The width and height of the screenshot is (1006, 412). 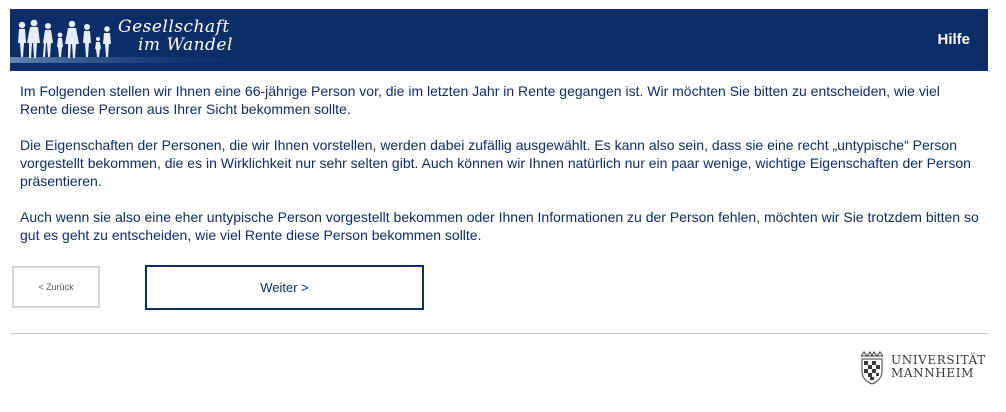 I want to click on help-link: Hilfe, so click(x=953, y=39).